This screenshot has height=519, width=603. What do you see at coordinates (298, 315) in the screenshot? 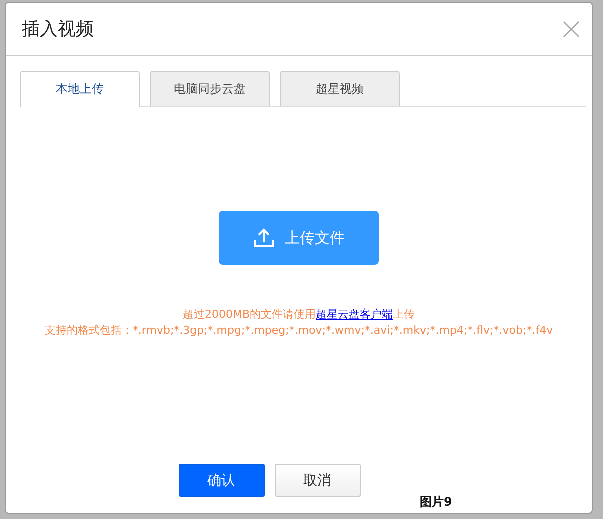
I see `help-text: 超过2000MB的文件请使用超星云盘客户端上传` at bounding box center [298, 315].